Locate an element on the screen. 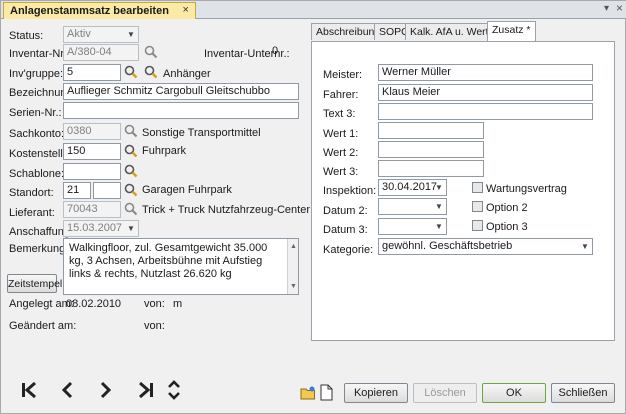  datum2-label: Datum 2: is located at coordinates (345, 211).